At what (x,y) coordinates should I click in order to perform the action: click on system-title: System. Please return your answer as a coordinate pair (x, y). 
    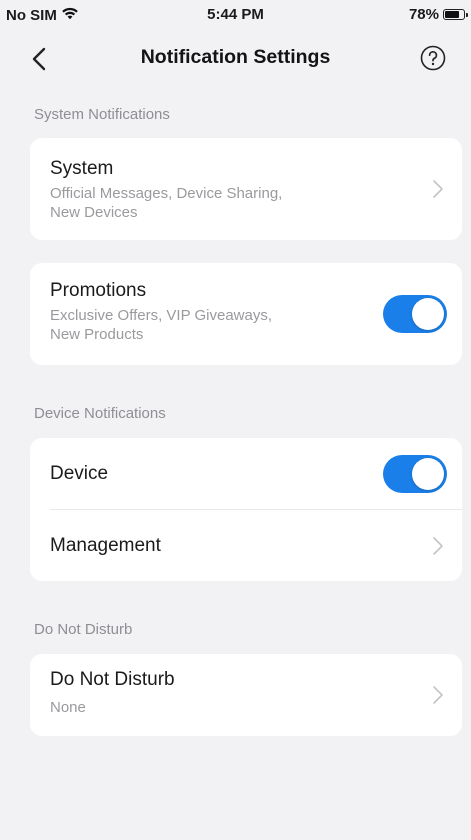
    Looking at the image, I should click on (82, 168).